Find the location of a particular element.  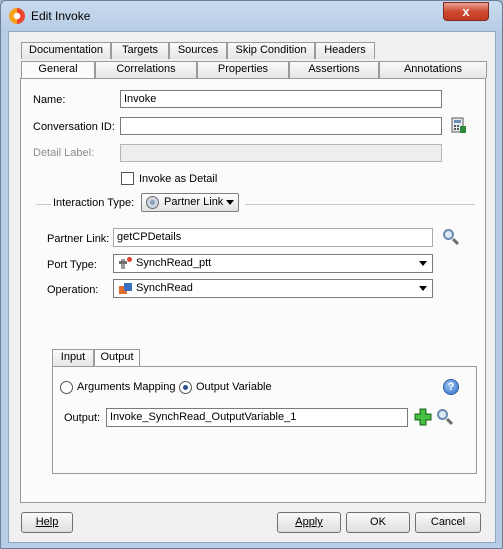

conversation-id-field is located at coordinates (281, 126).